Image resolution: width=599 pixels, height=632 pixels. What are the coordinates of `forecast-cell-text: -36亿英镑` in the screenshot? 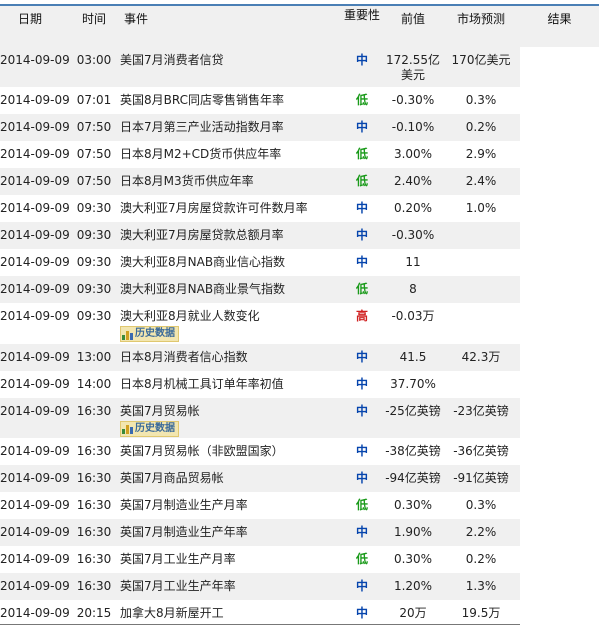 It's located at (481, 451).